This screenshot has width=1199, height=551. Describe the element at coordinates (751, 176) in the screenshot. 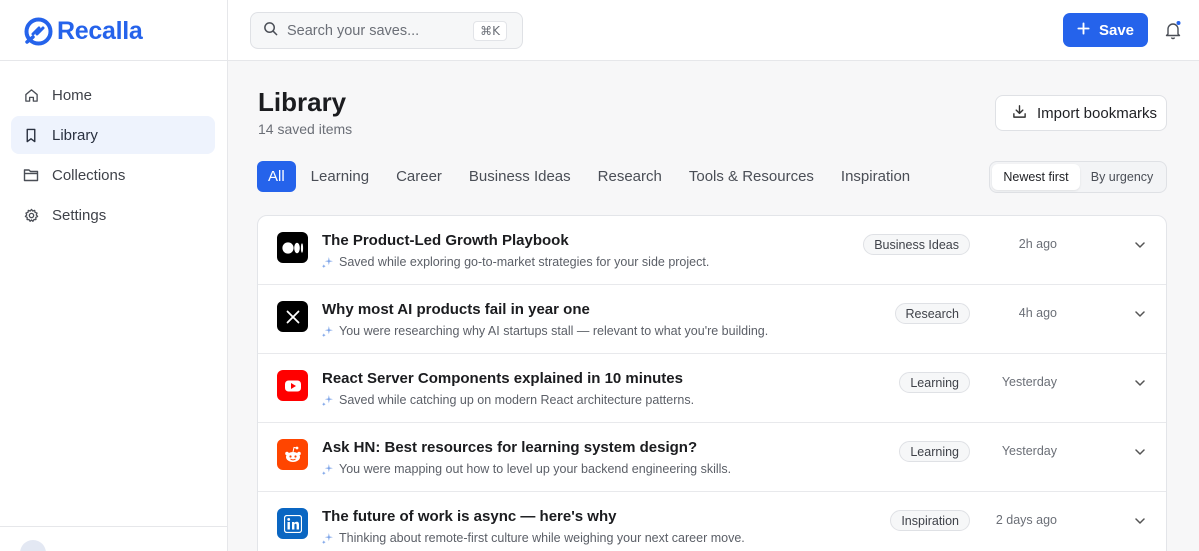

I see `tab-tools-resources: Tools & Resources` at that location.